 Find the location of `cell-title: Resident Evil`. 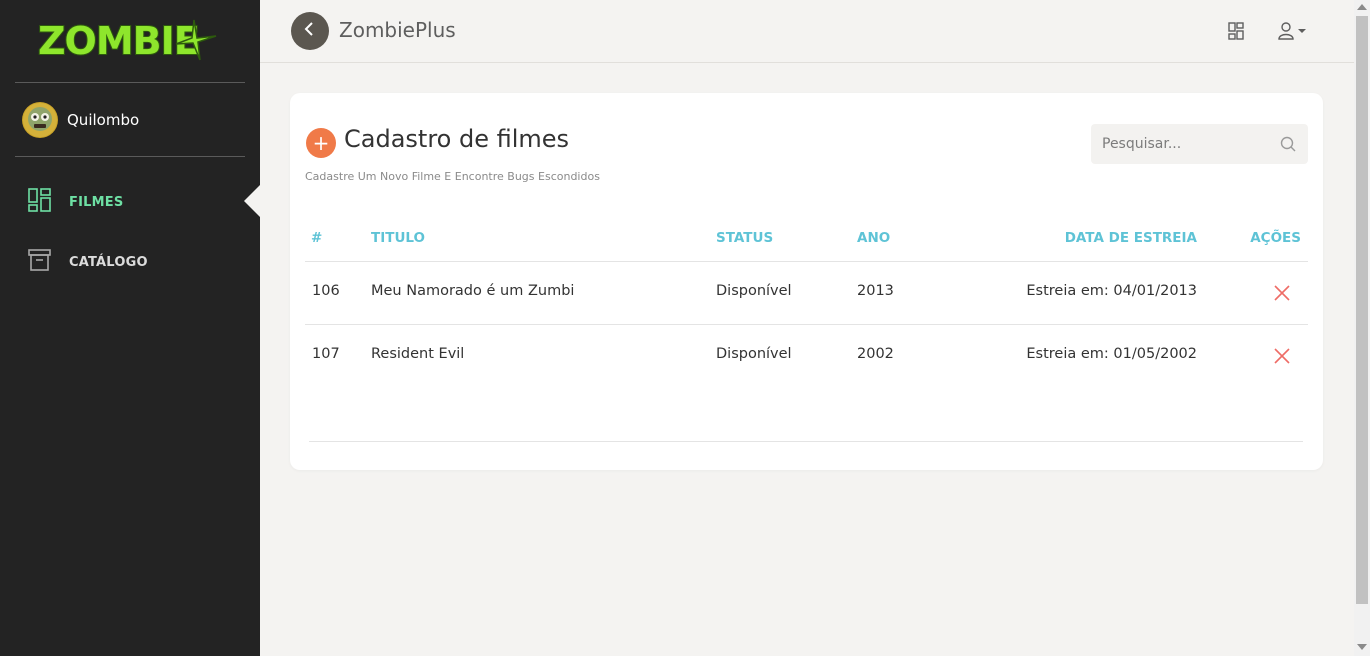

cell-title: Resident Evil is located at coordinates (418, 354).